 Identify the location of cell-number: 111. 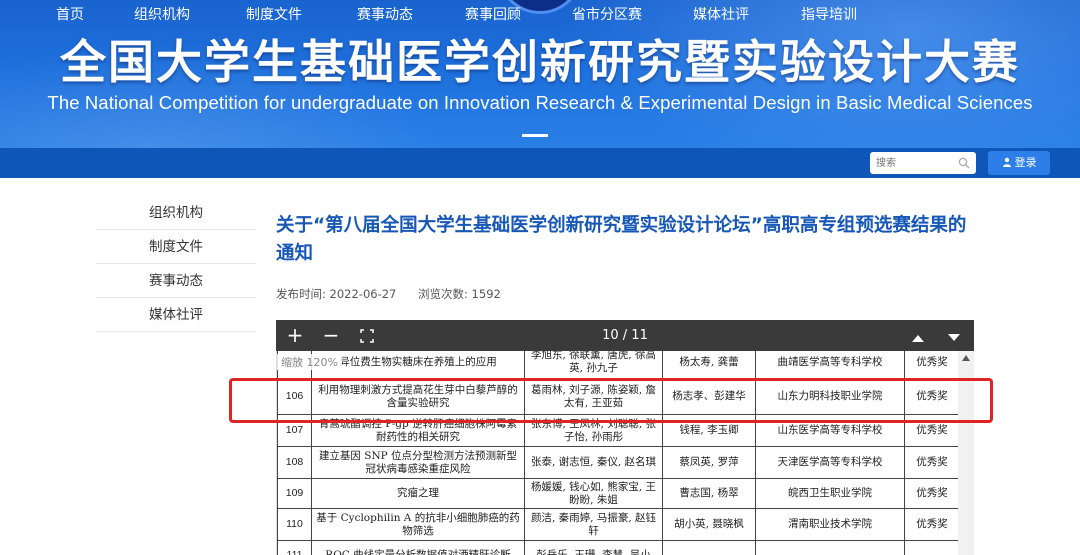
(294, 547).